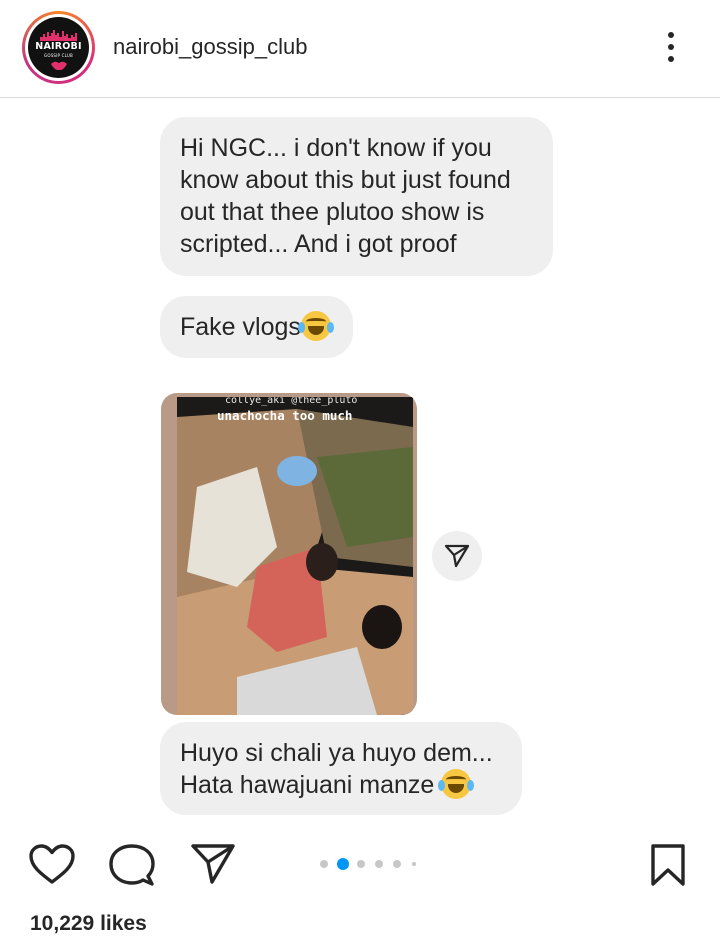  What do you see at coordinates (240, 327) in the screenshot?
I see `message-text: Fake vlogs` at bounding box center [240, 327].